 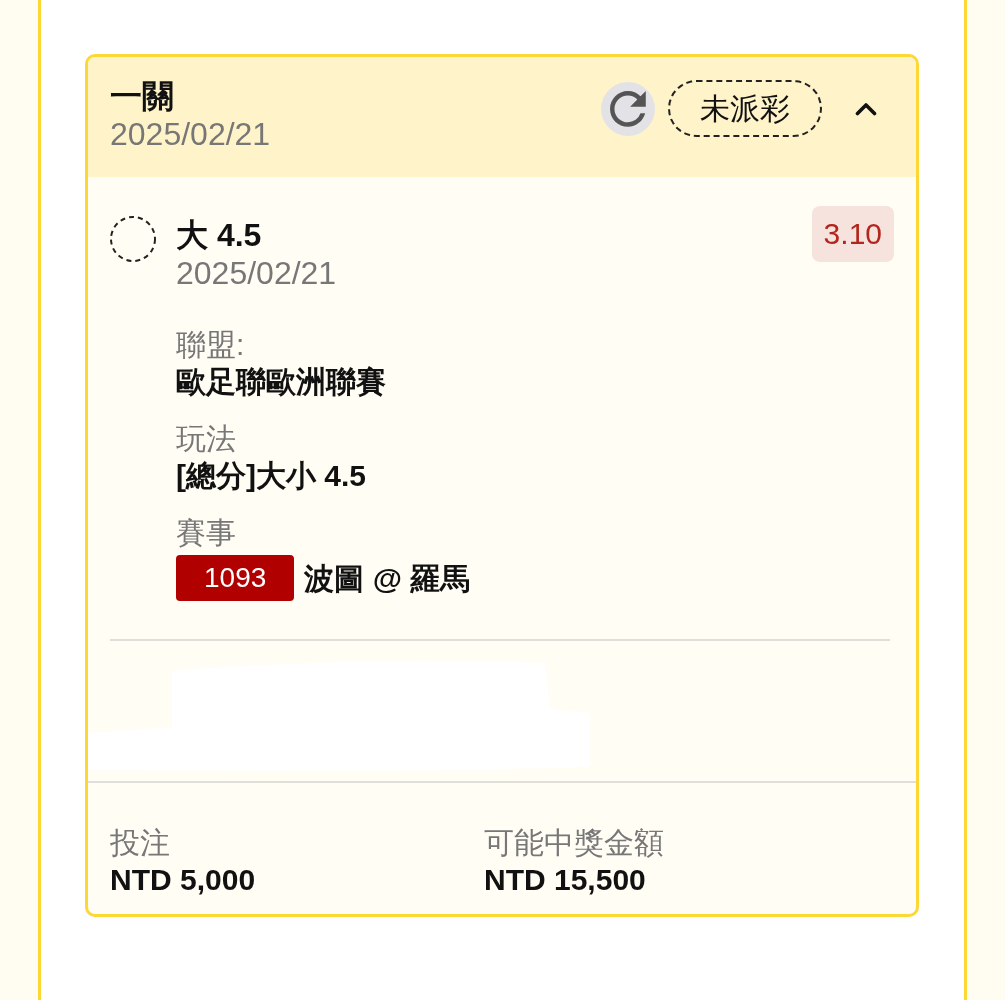 What do you see at coordinates (272, 476) in the screenshot?
I see `field-value: [總分]大小 4.5` at bounding box center [272, 476].